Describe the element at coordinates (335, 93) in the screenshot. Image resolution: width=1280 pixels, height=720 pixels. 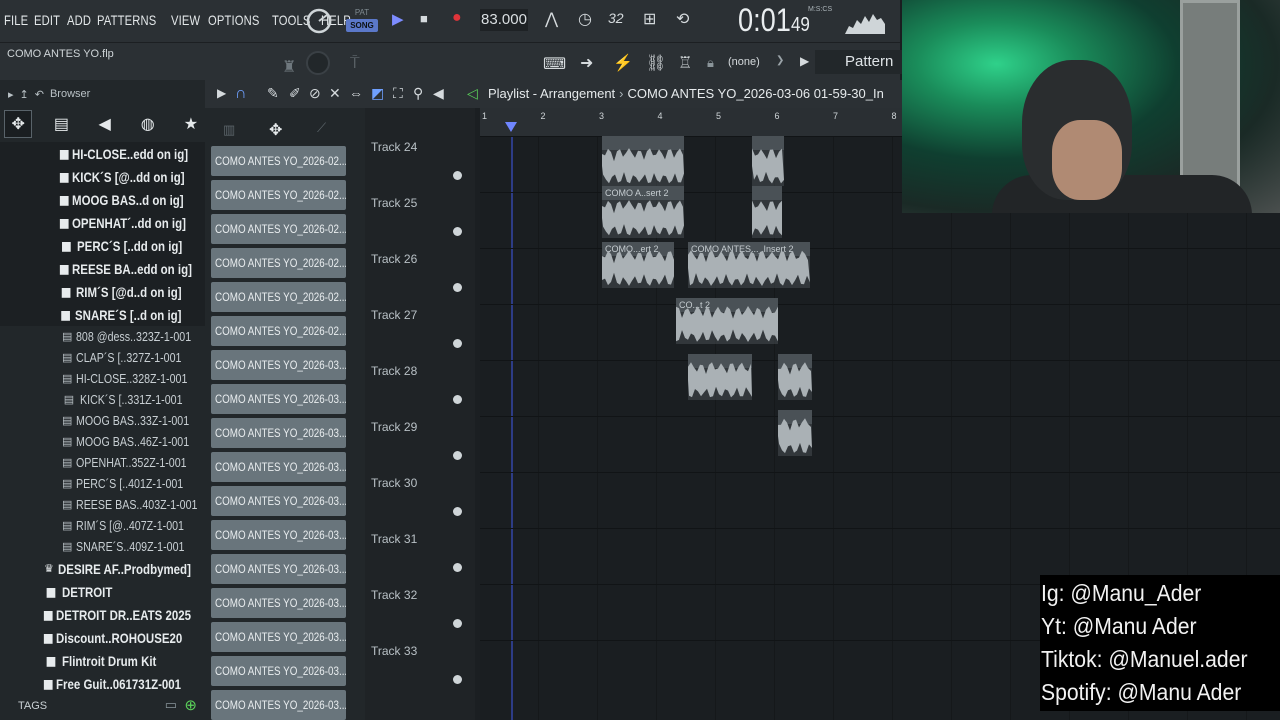
I see `mute-tool-icon: ✕` at that location.